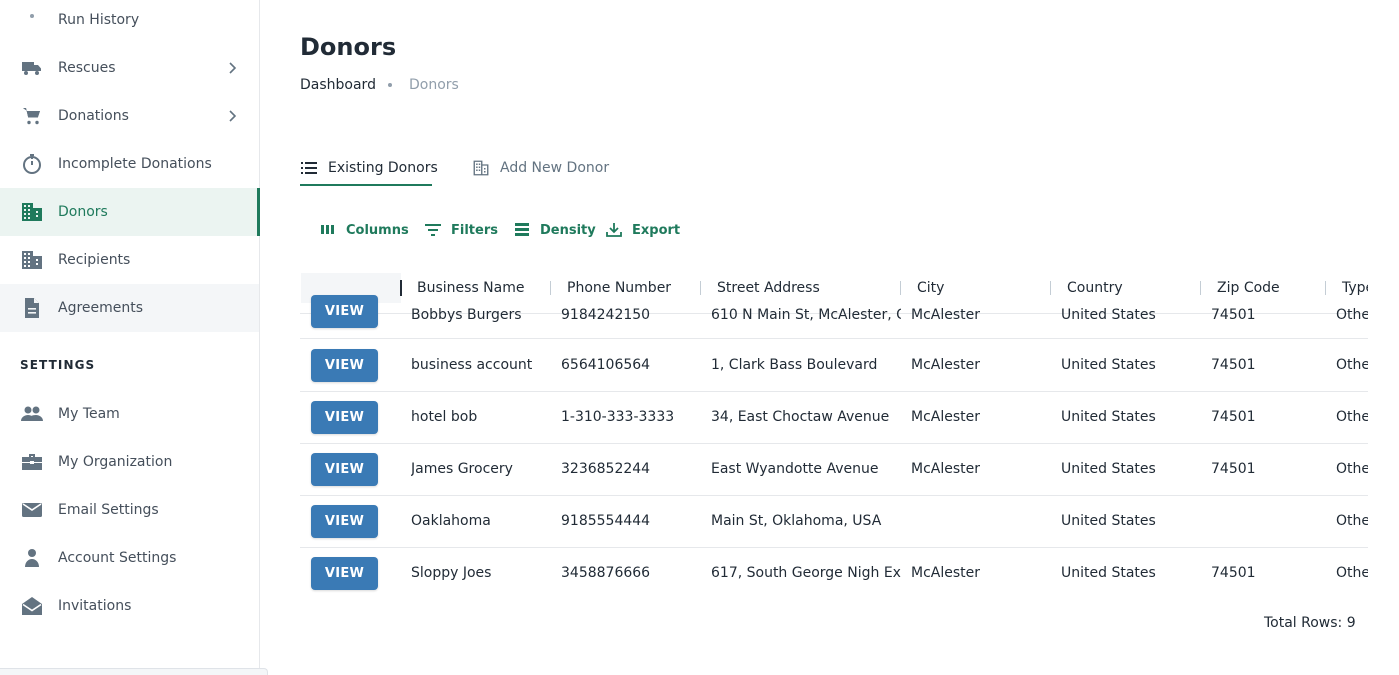 Image resolution: width=1399 pixels, height=675 pixels. I want to click on sidebar-item-incomplete-donations: Incomplete Donations, so click(129, 164).